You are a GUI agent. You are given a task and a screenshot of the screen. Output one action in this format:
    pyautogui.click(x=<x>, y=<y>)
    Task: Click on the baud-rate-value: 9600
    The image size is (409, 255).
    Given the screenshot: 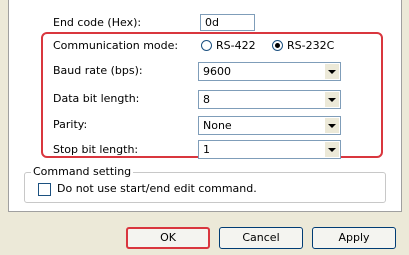 What is the action you would take?
    pyautogui.click(x=217, y=71)
    